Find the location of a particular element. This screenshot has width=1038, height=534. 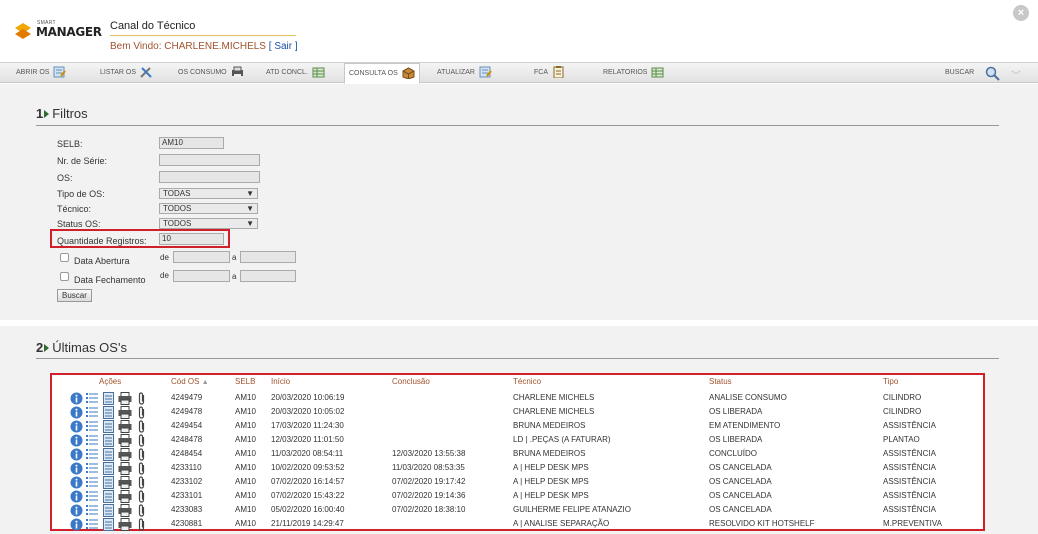

column-header-tipo: Tipo is located at coordinates (890, 381).